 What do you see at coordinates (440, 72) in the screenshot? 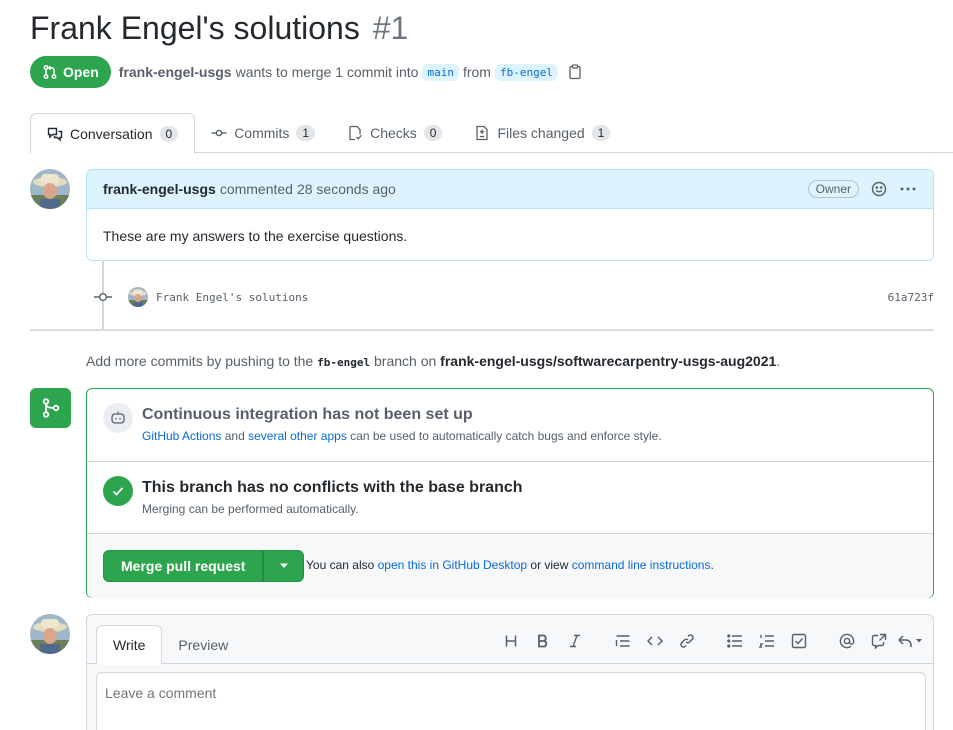
I see `base-branch: main` at bounding box center [440, 72].